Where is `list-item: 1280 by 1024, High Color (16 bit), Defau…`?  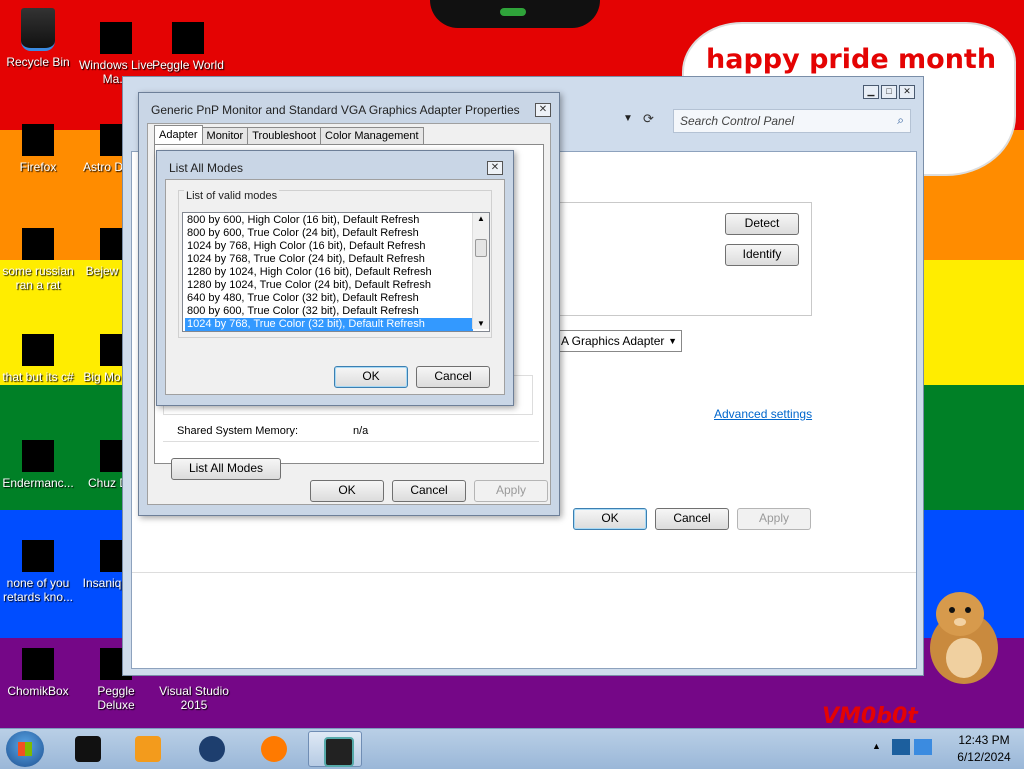
list-item: 1280 by 1024, High Color (16 bit), Defau… is located at coordinates (329, 272).